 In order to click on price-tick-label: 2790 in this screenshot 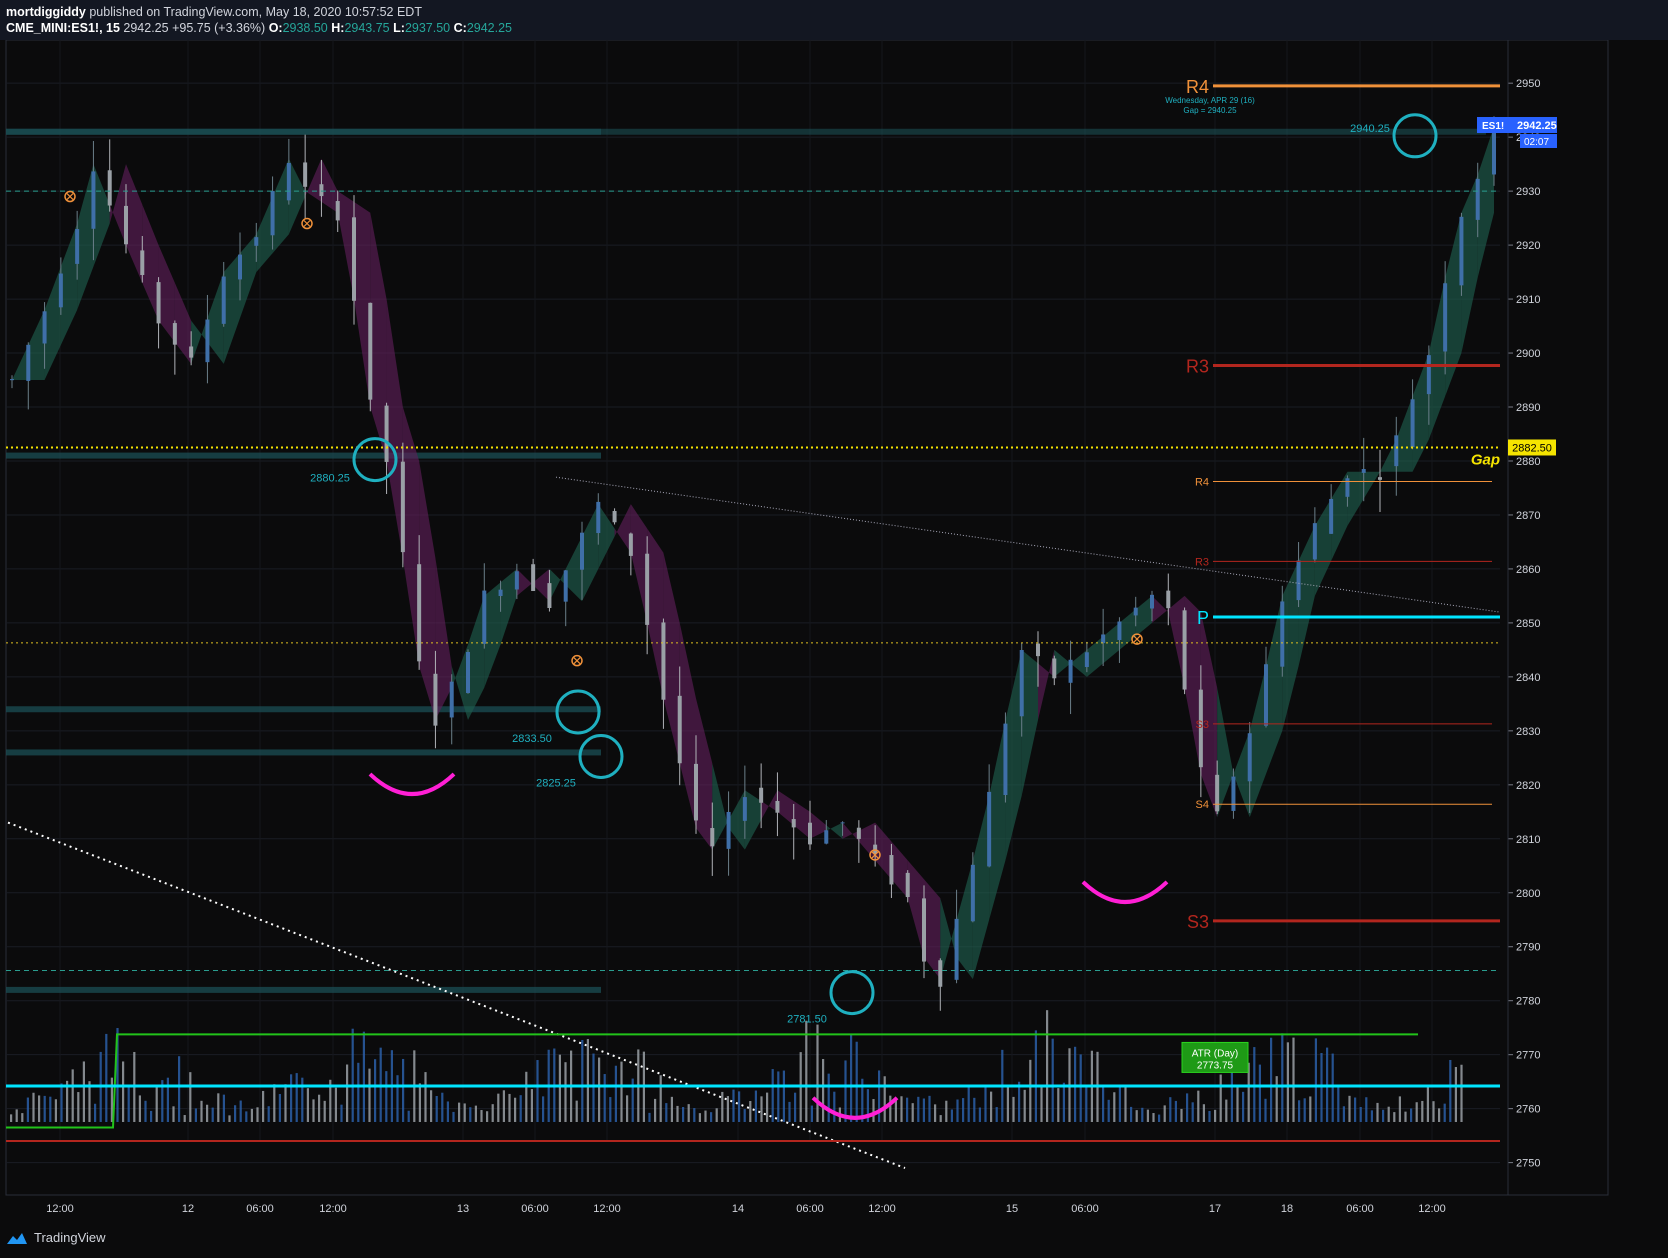, I will do `click(1528, 948)`.